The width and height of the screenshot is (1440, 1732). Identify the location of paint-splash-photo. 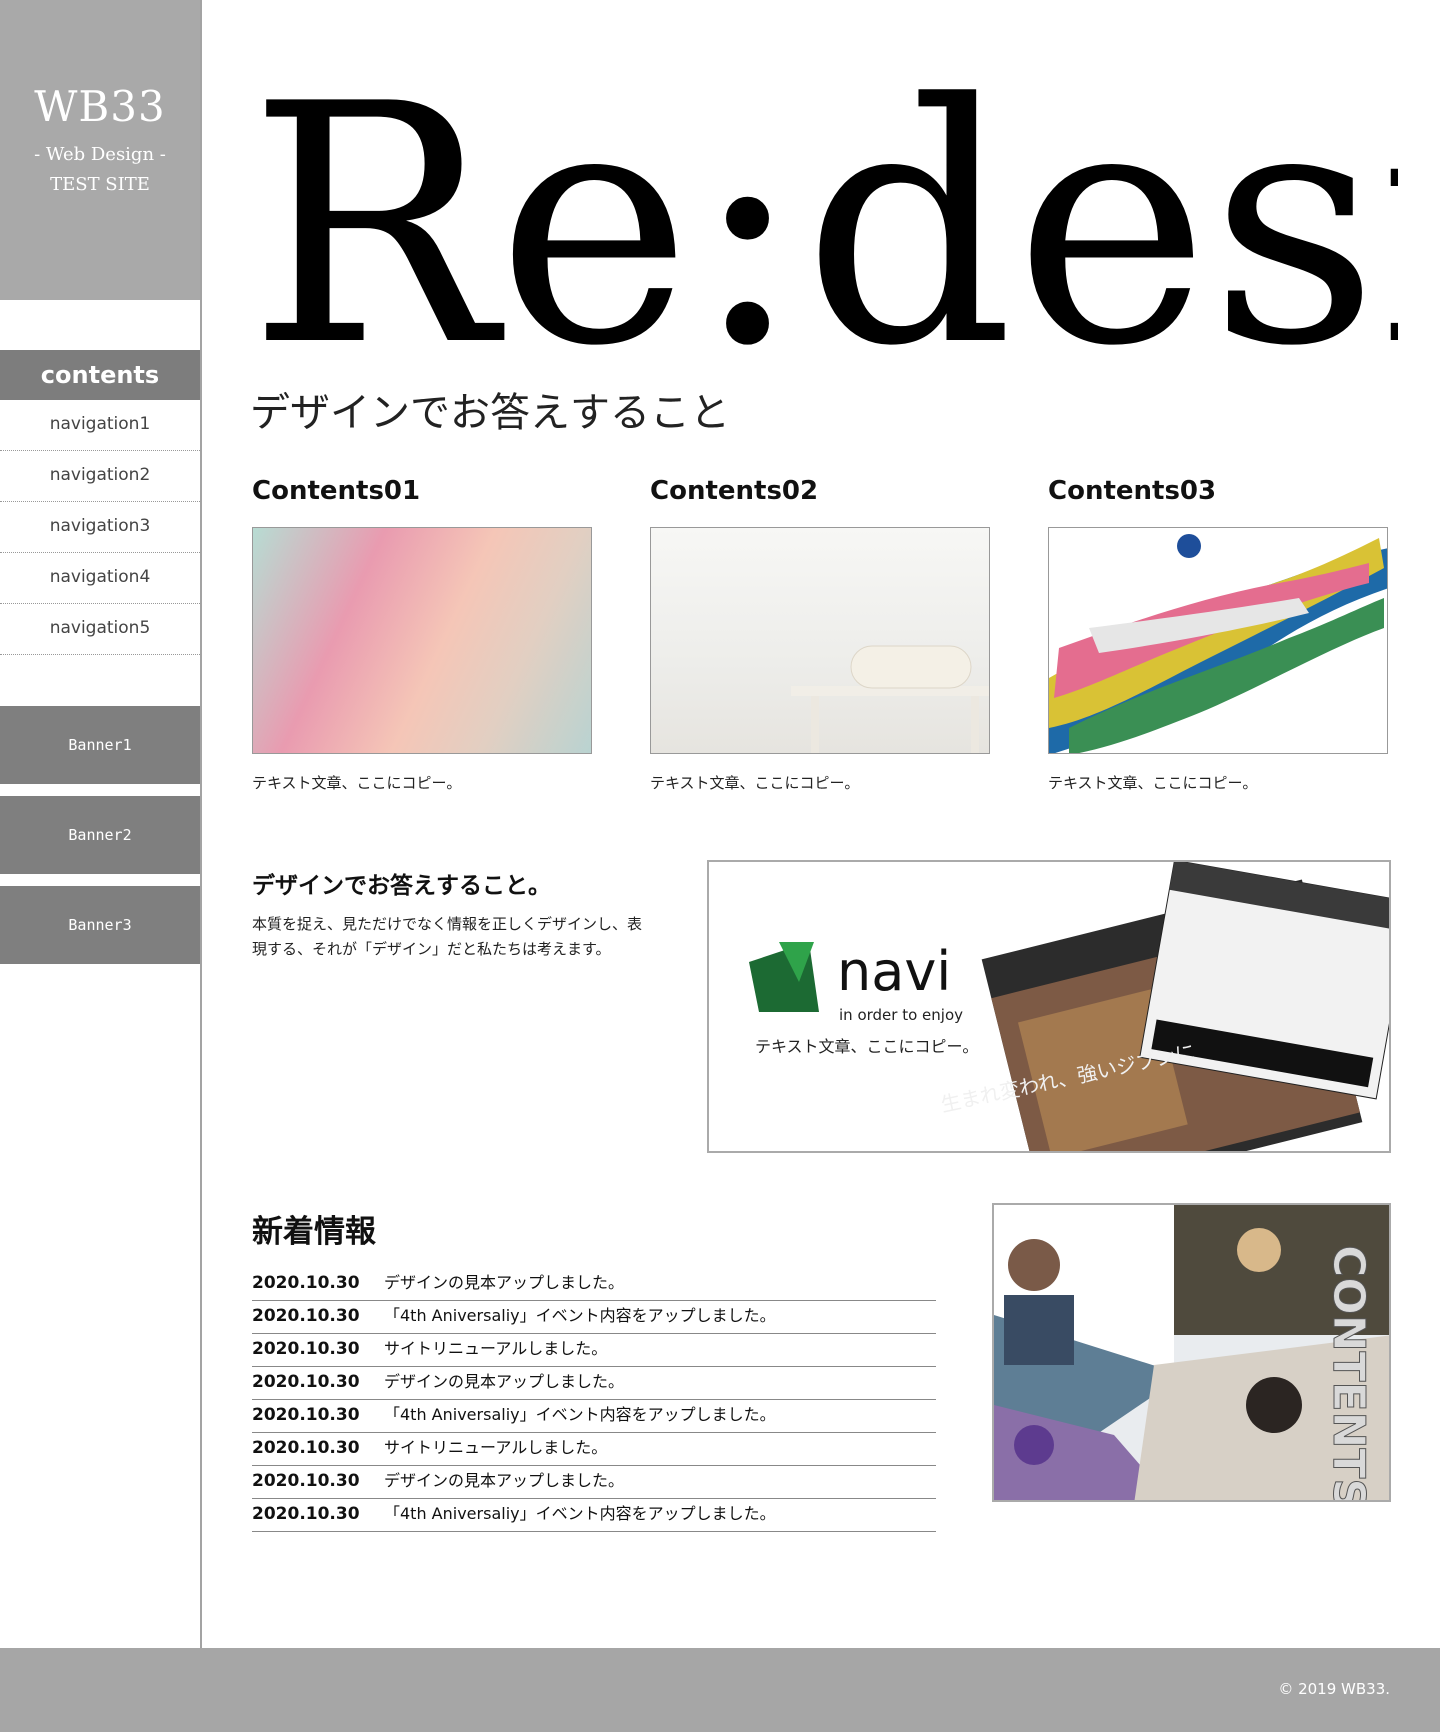
(1218, 643).